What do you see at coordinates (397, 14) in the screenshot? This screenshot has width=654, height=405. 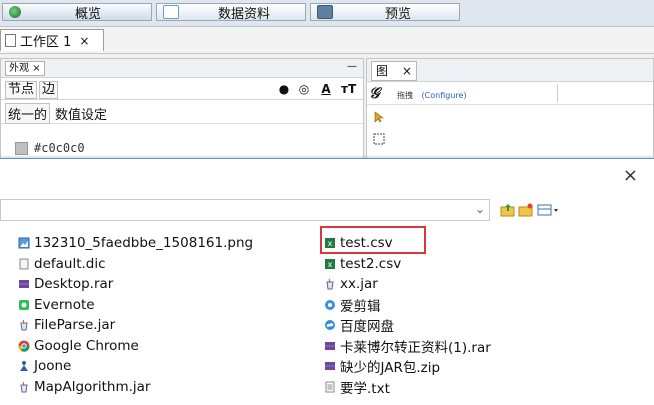 I see `nav-tab-label: 预览` at bounding box center [397, 14].